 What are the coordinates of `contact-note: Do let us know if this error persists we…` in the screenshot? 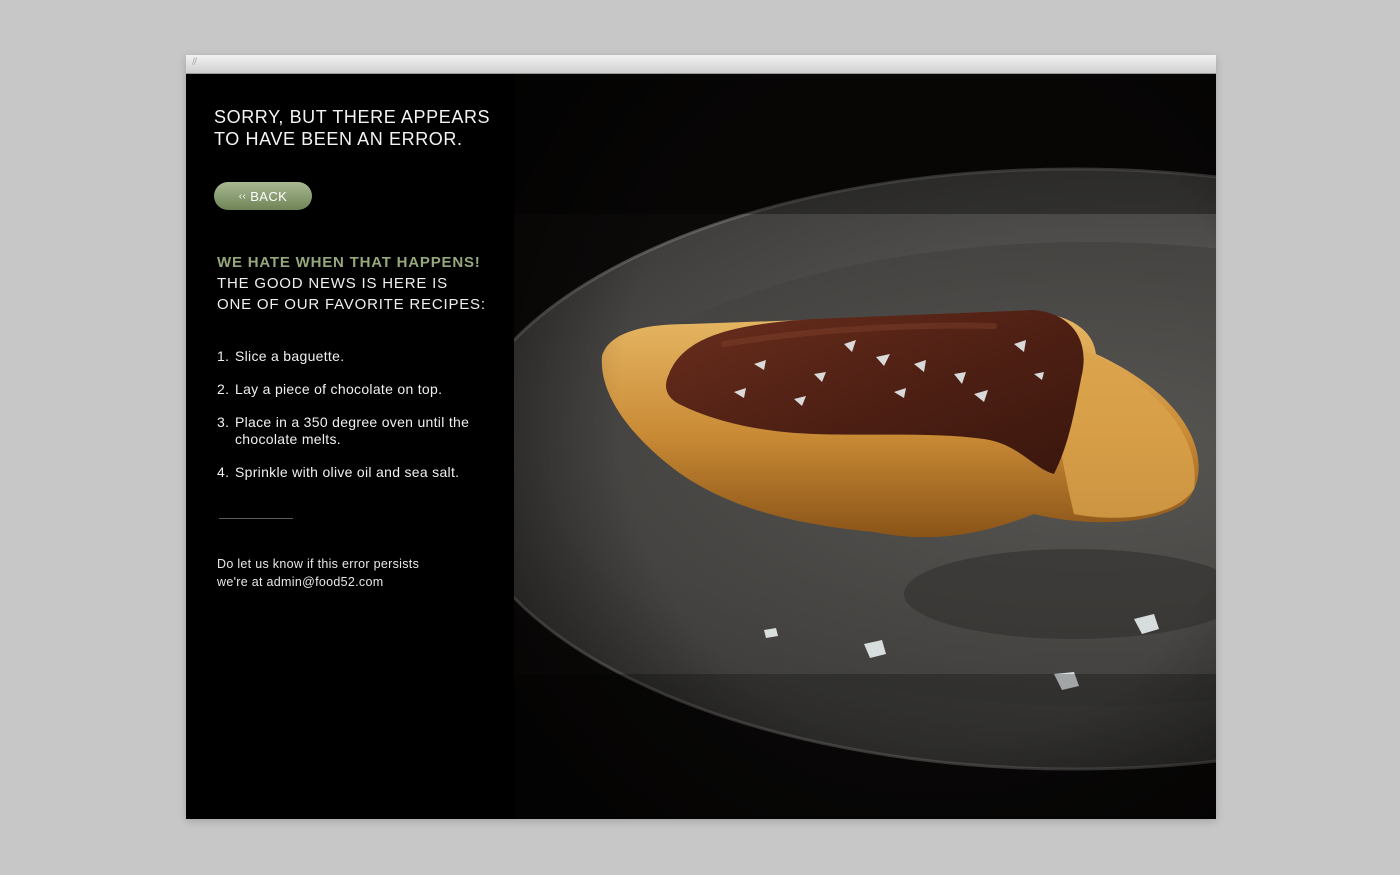 It's located at (357, 573).